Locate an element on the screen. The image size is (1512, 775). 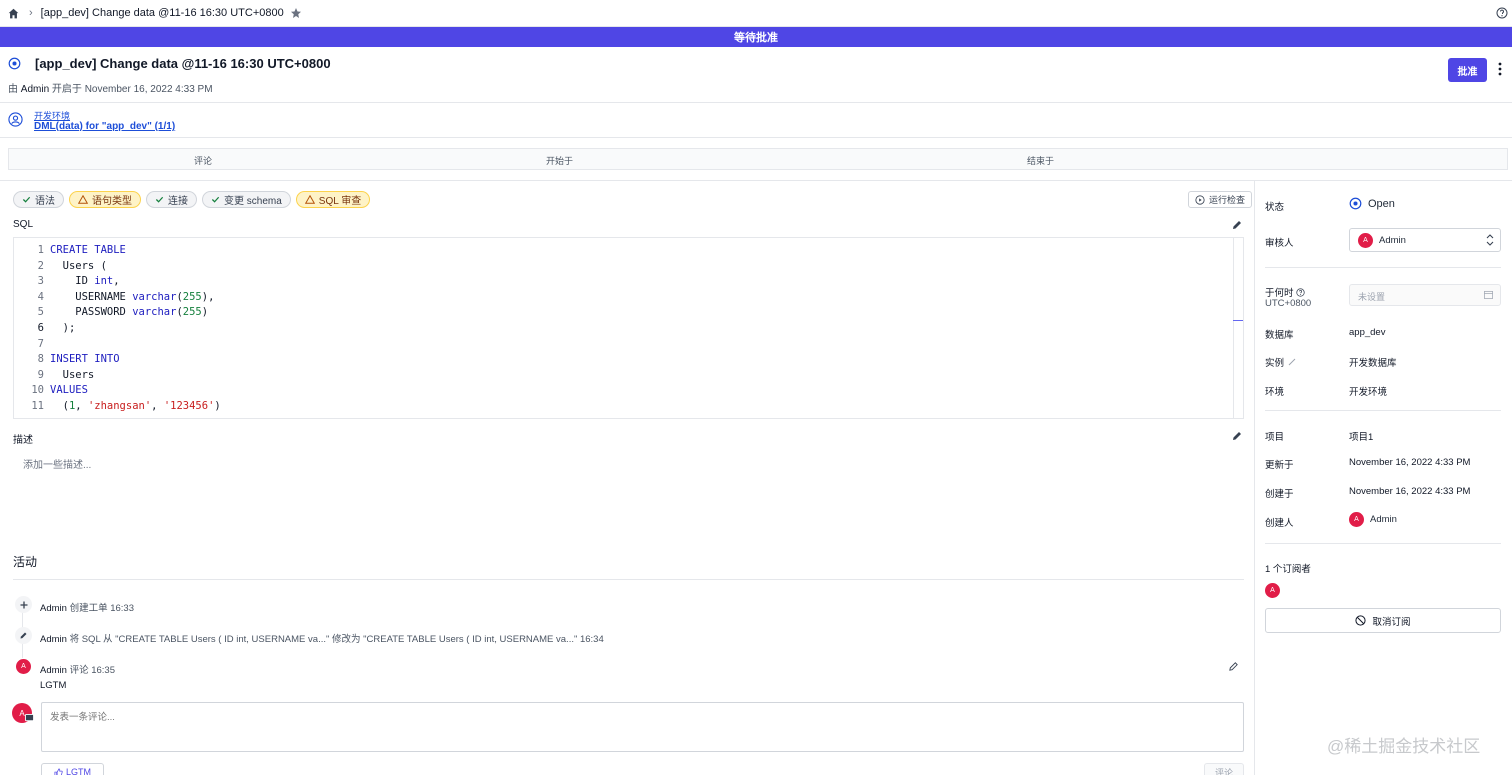
editor-scroll-marker is located at coordinates (1238, 320).